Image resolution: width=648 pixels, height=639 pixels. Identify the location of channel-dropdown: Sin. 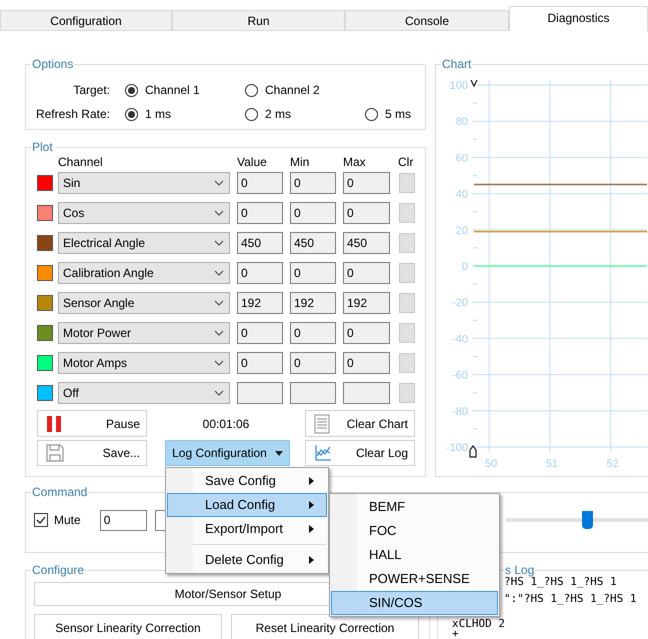
(144, 183).